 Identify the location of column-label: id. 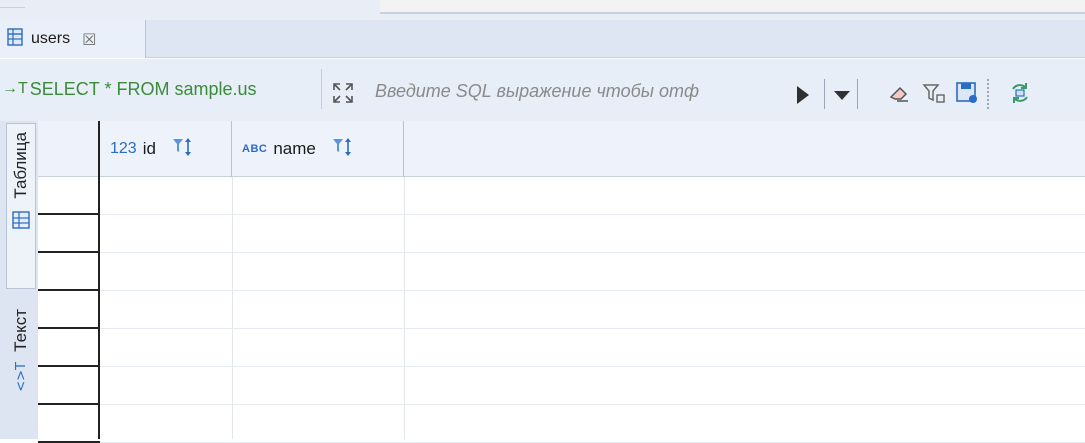
(149, 148).